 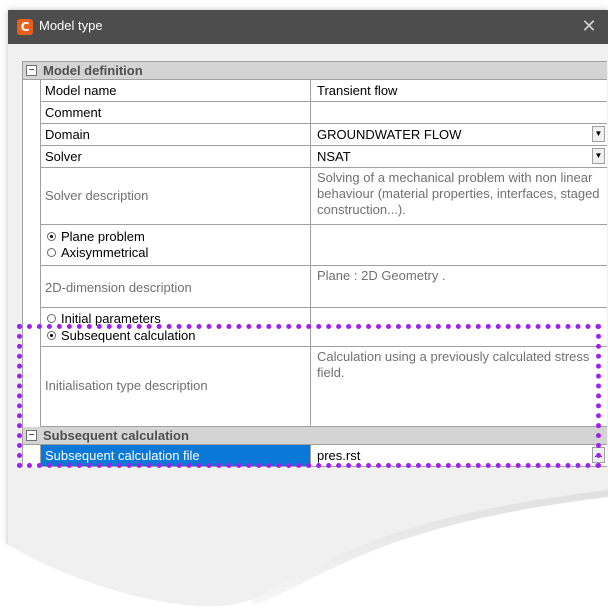 I want to click on category-label: Subsequent calculation, so click(x=116, y=435).